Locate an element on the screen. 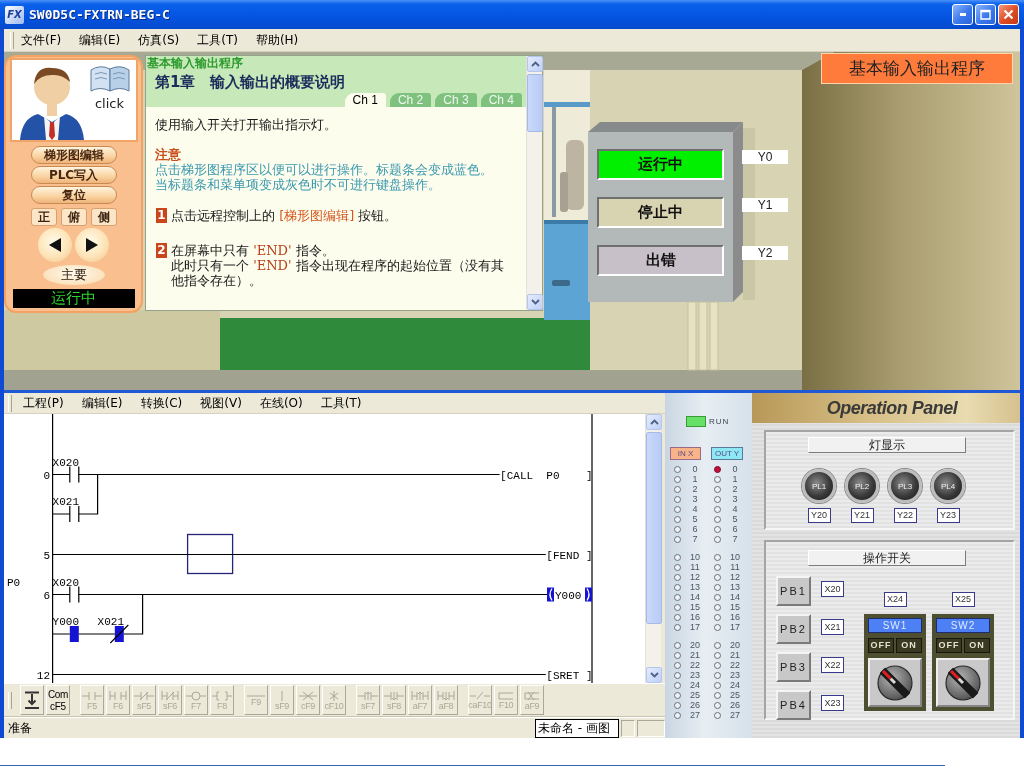  menu-item: 在线(O) is located at coordinates (281, 403).